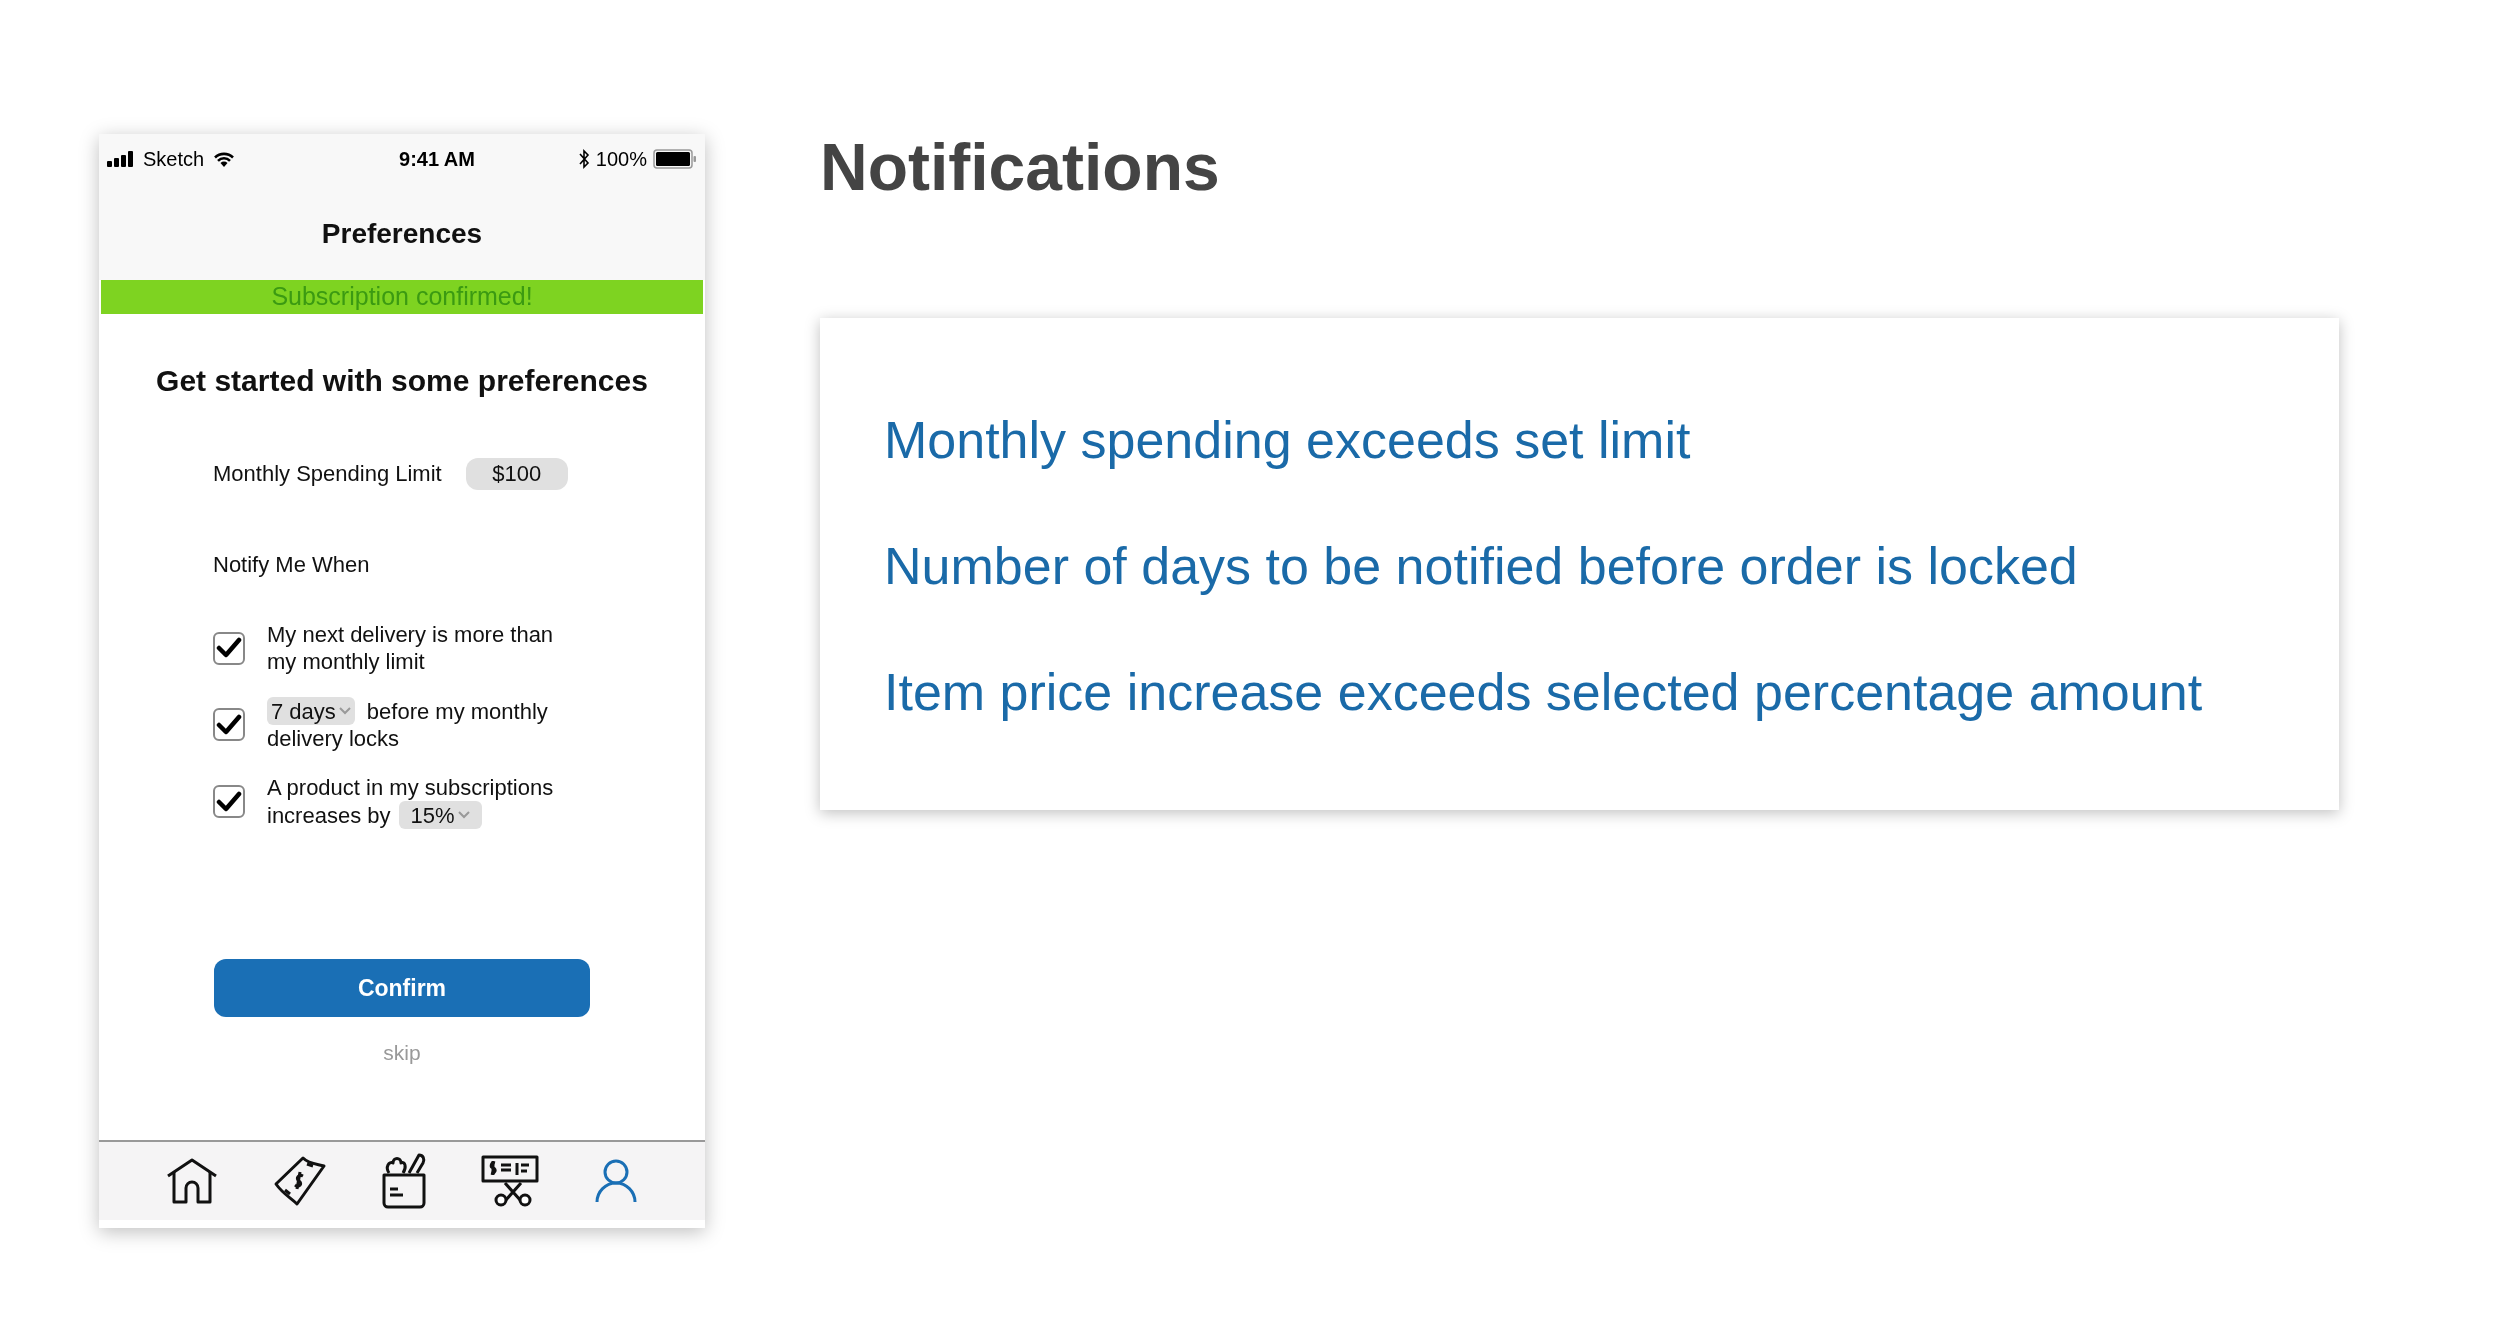 This screenshot has height=1337, width=2500. Describe the element at coordinates (675, 159) in the screenshot. I see `battery-icon` at that location.